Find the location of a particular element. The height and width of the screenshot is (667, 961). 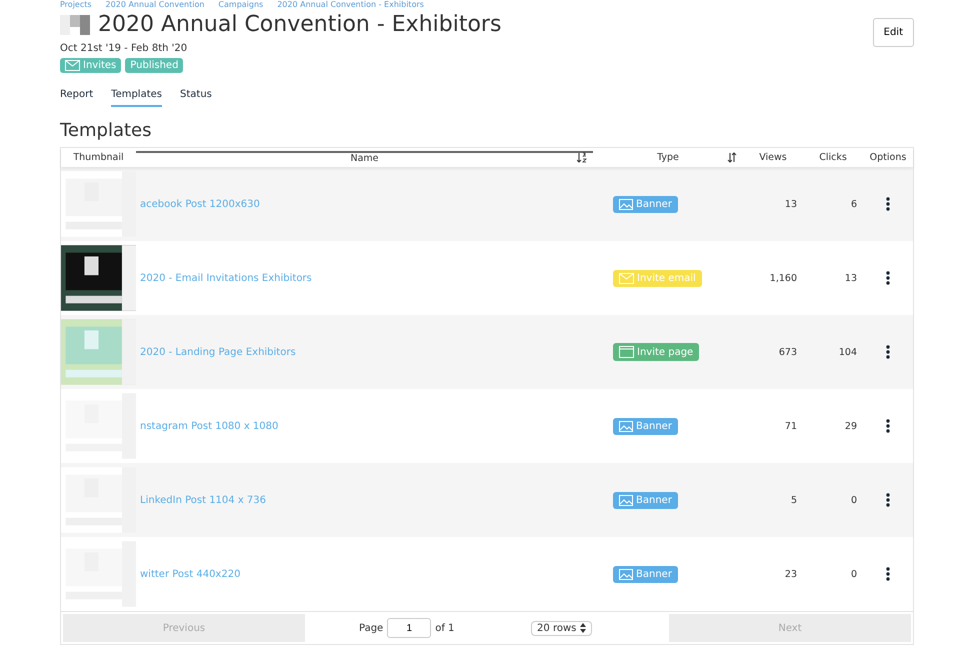

column-header: Name is located at coordinates (364, 157).